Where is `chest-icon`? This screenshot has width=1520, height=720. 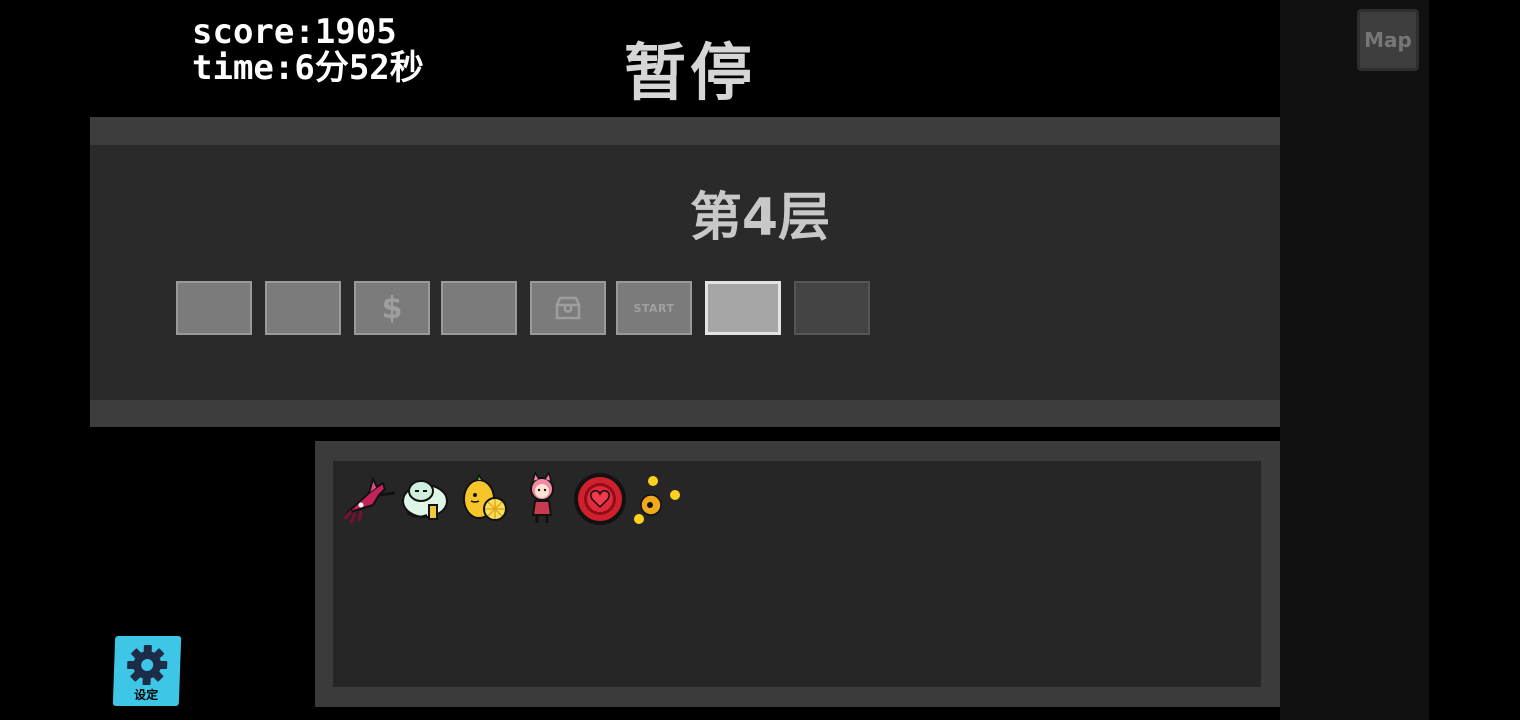
chest-icon is located at coordinates (568, 308).